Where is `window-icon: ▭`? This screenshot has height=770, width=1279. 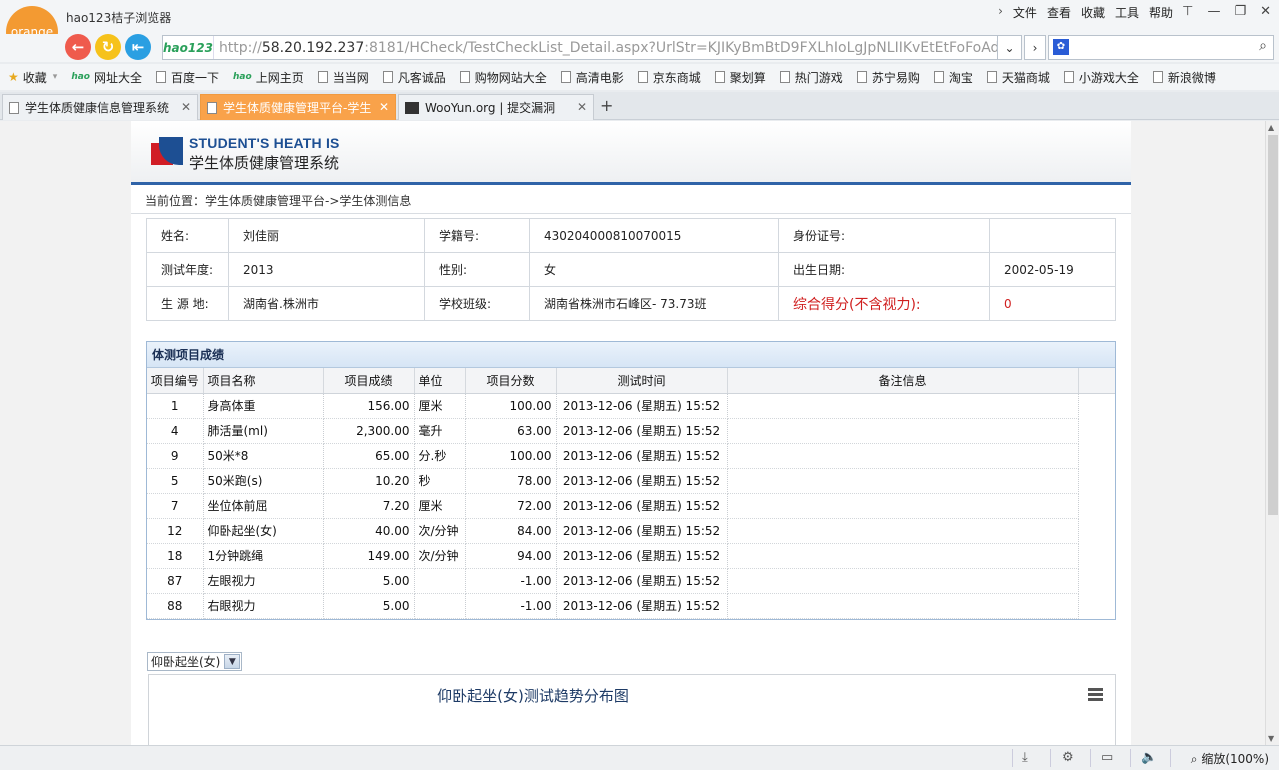 window-icon: ▭ is located at coordinates (1107, 757).